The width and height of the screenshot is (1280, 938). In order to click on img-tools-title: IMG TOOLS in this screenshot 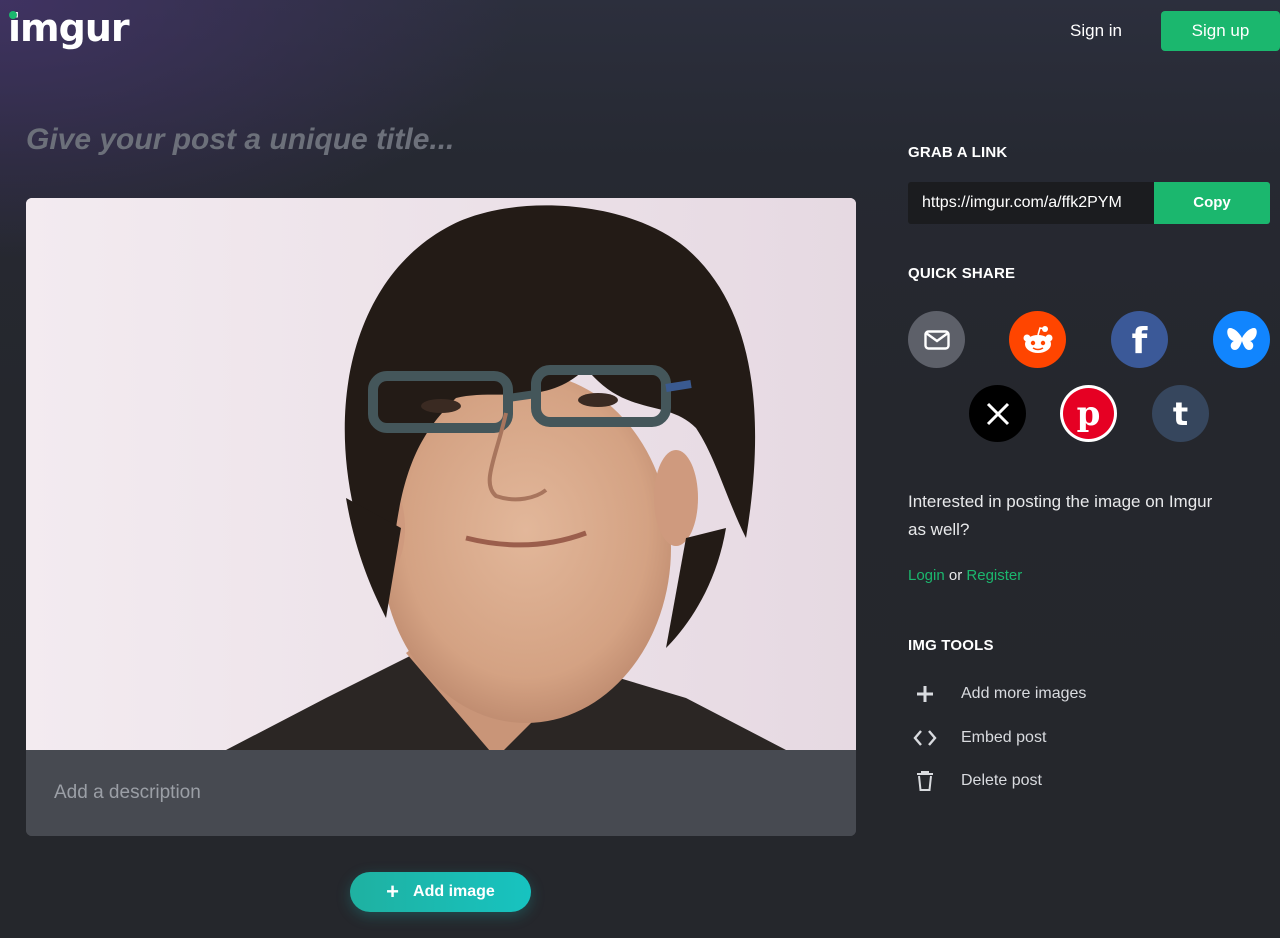, I will do `click(951, 645)`.